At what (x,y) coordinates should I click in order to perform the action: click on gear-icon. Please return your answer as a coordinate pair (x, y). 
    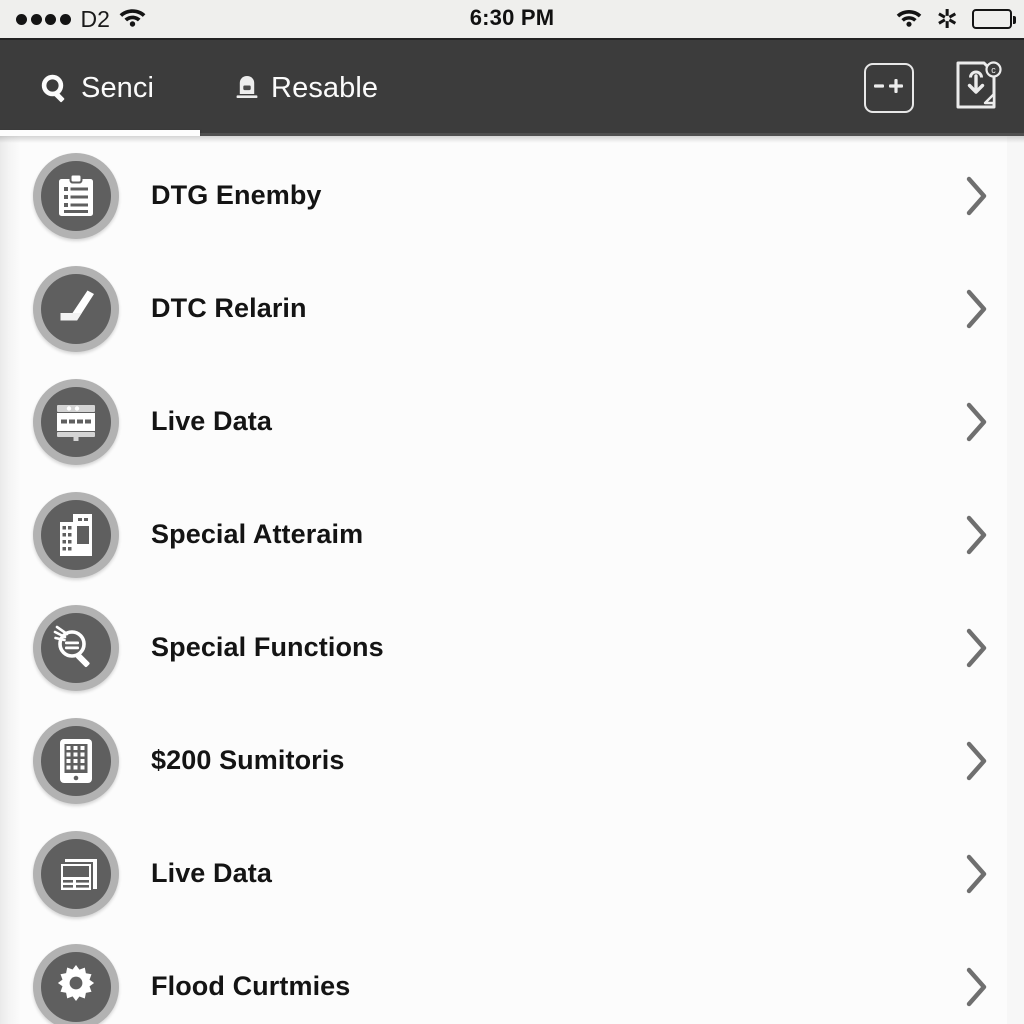
    Looking at the image, I should click on (76, 983).